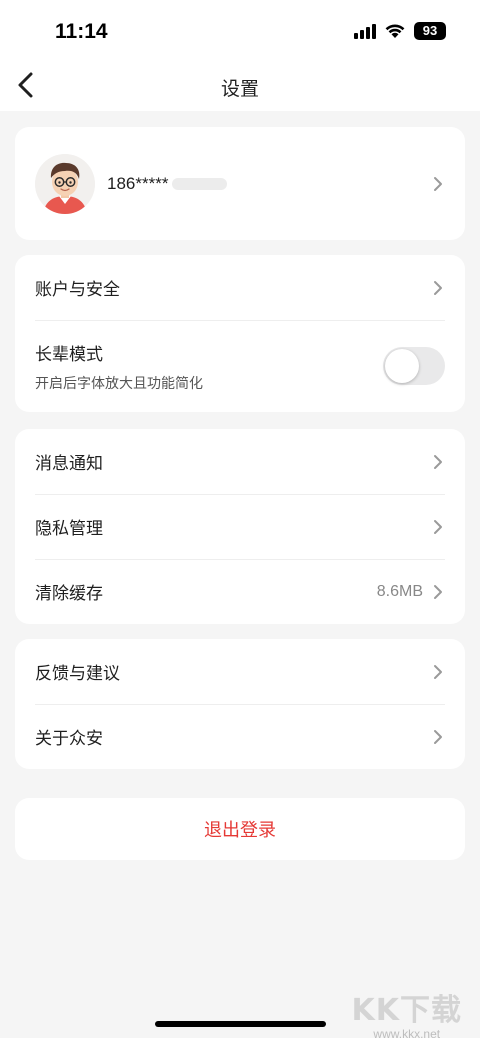 The image size is (480, 1038). What do you see at coordinates (69, 354) in the screenshot?
I see `elder-mode-title: 长辈模式` at bounding box center [69, 354].